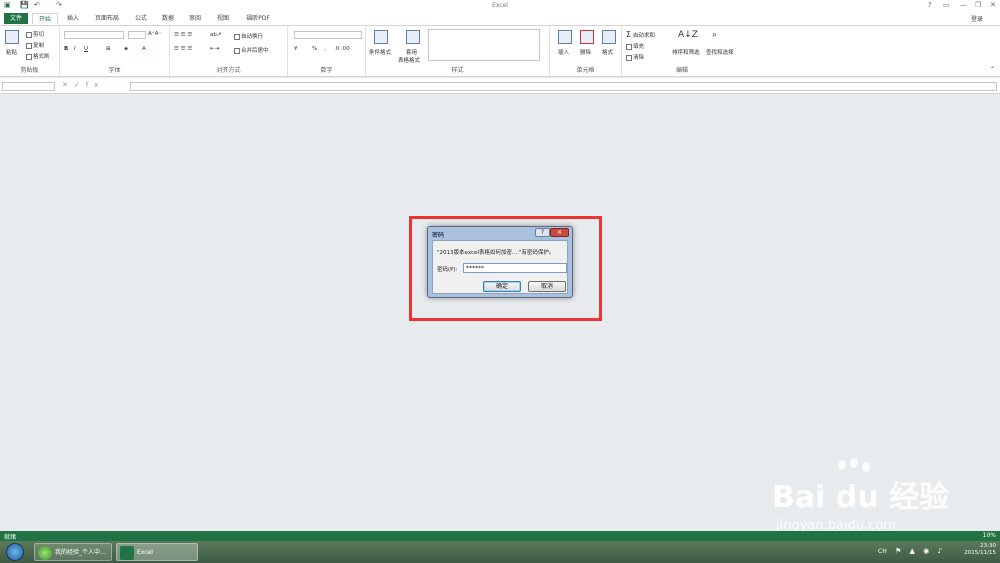 The width and height of the screenshot is (1000, 563). I want to click on wrap-text-button: 自动换行, so click(248, 36).